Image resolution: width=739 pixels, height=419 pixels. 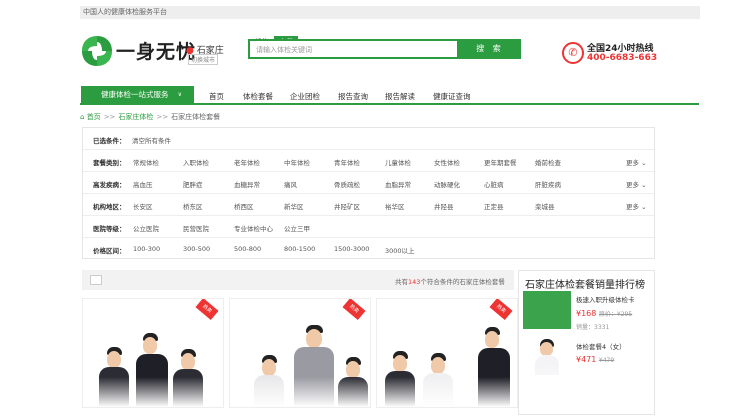 I want to click on filter-label: 高发疾病：, so click(x=109, y=185).